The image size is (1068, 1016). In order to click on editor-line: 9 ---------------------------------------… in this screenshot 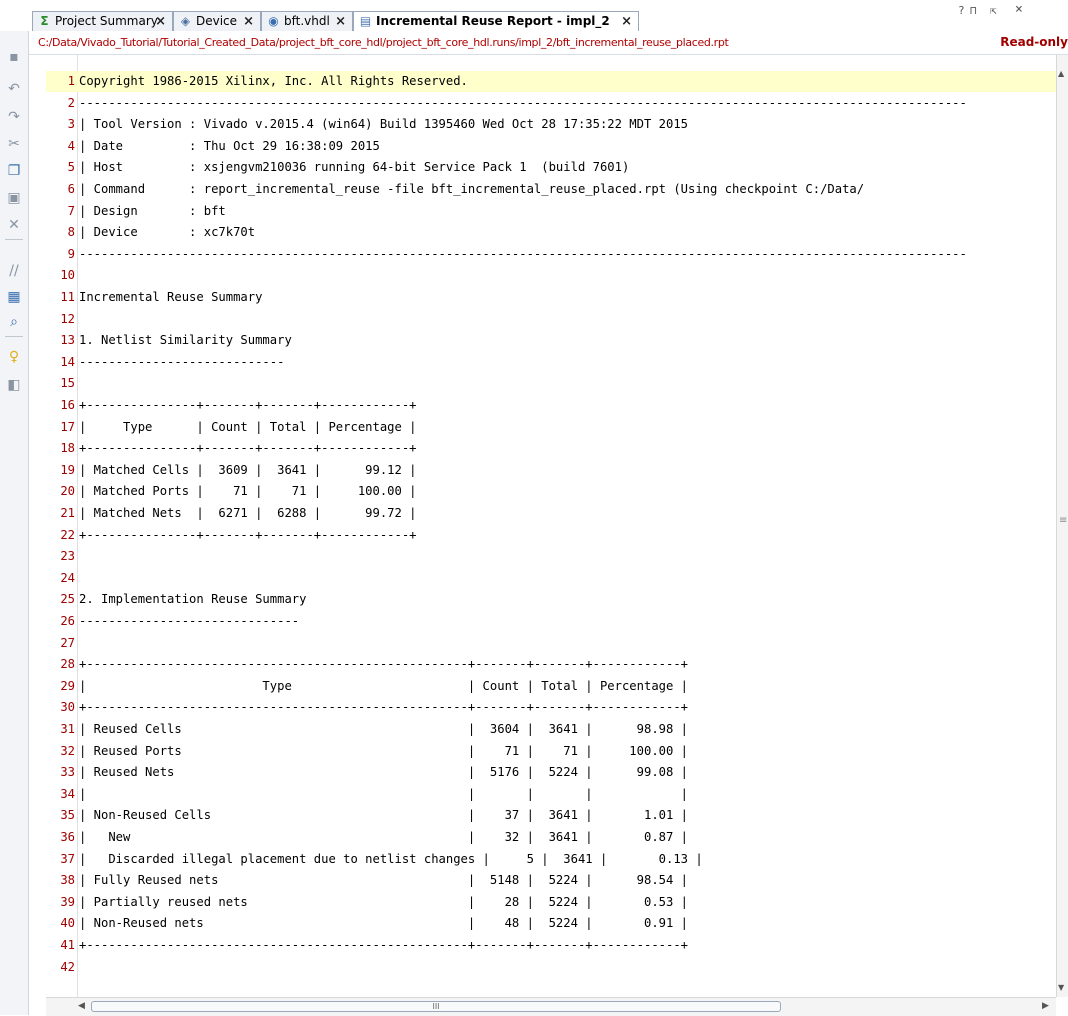, I will do `click(551, 254)`.